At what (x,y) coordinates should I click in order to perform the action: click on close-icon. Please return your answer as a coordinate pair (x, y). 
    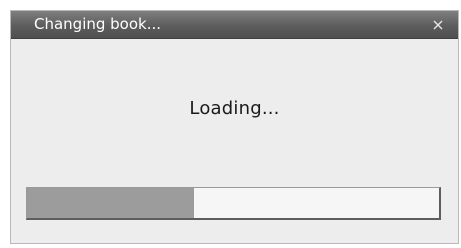
    Looking at the image, I should click on (438, 25).